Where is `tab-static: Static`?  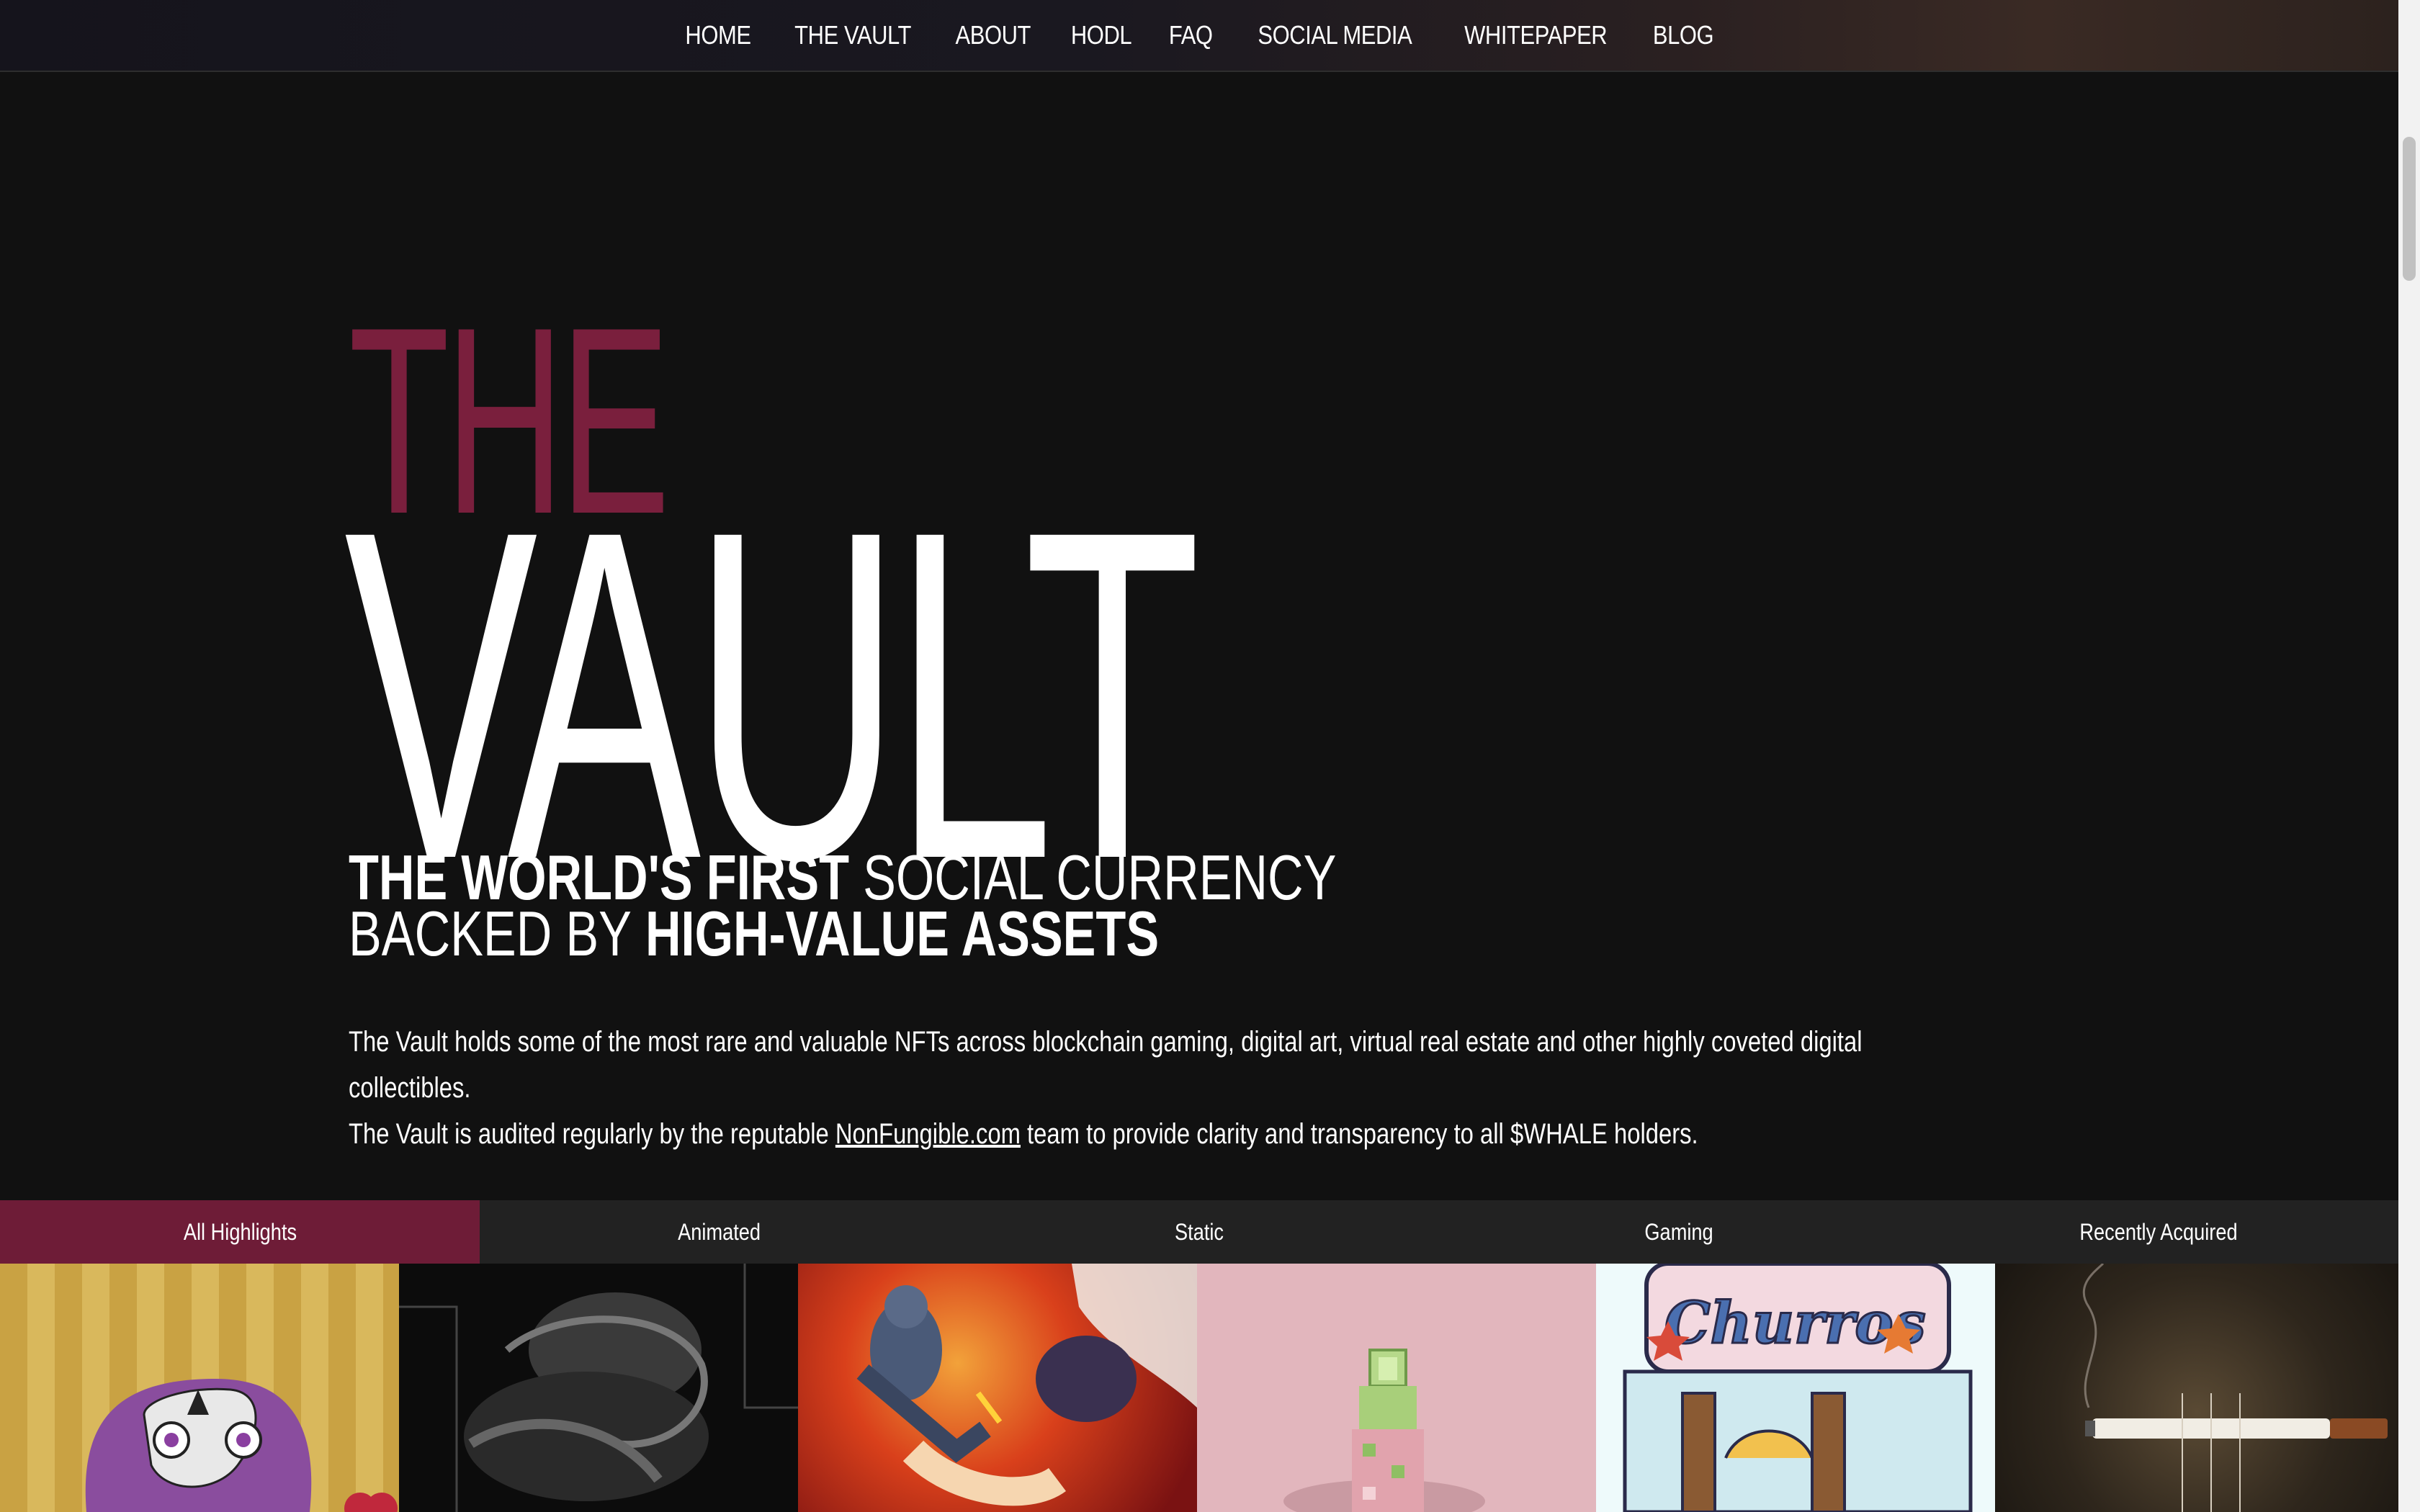 tab-static: Static is located at coordinates (1199, 1232).